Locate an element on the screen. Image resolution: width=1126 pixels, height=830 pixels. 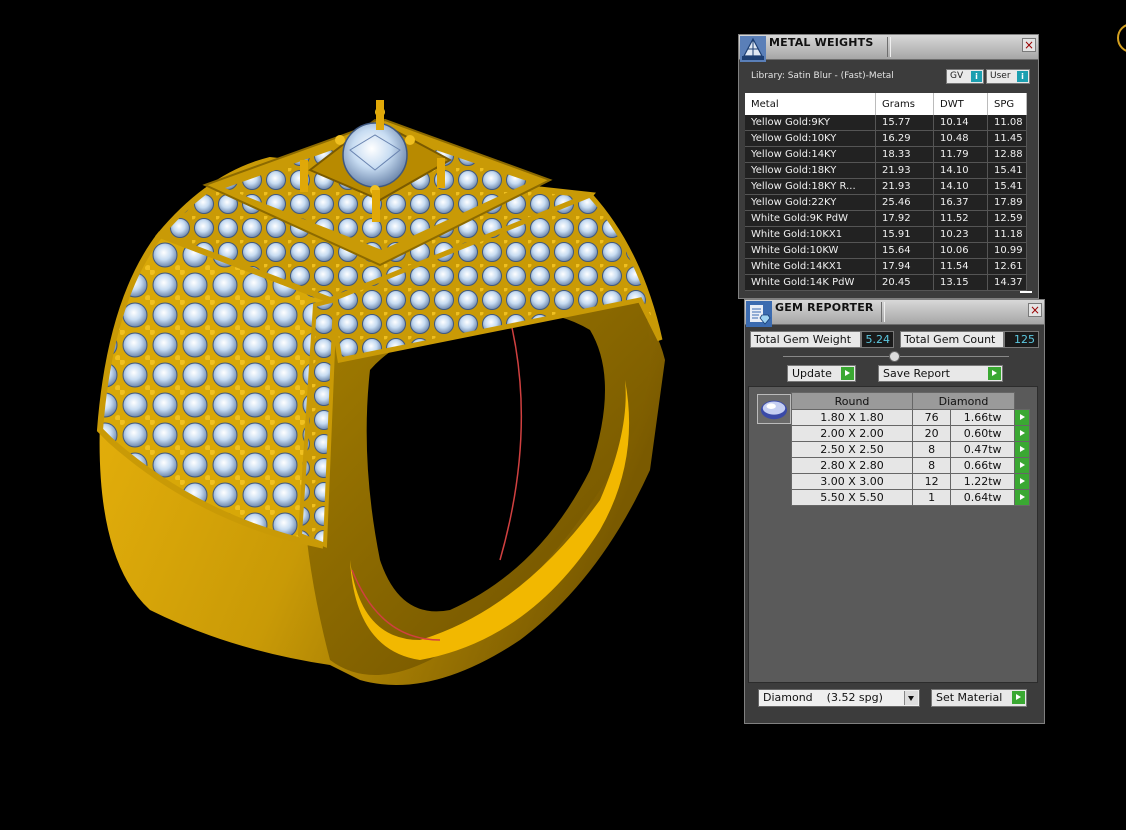
cell-grams: 21.93 is located at coordinates (904, 170).